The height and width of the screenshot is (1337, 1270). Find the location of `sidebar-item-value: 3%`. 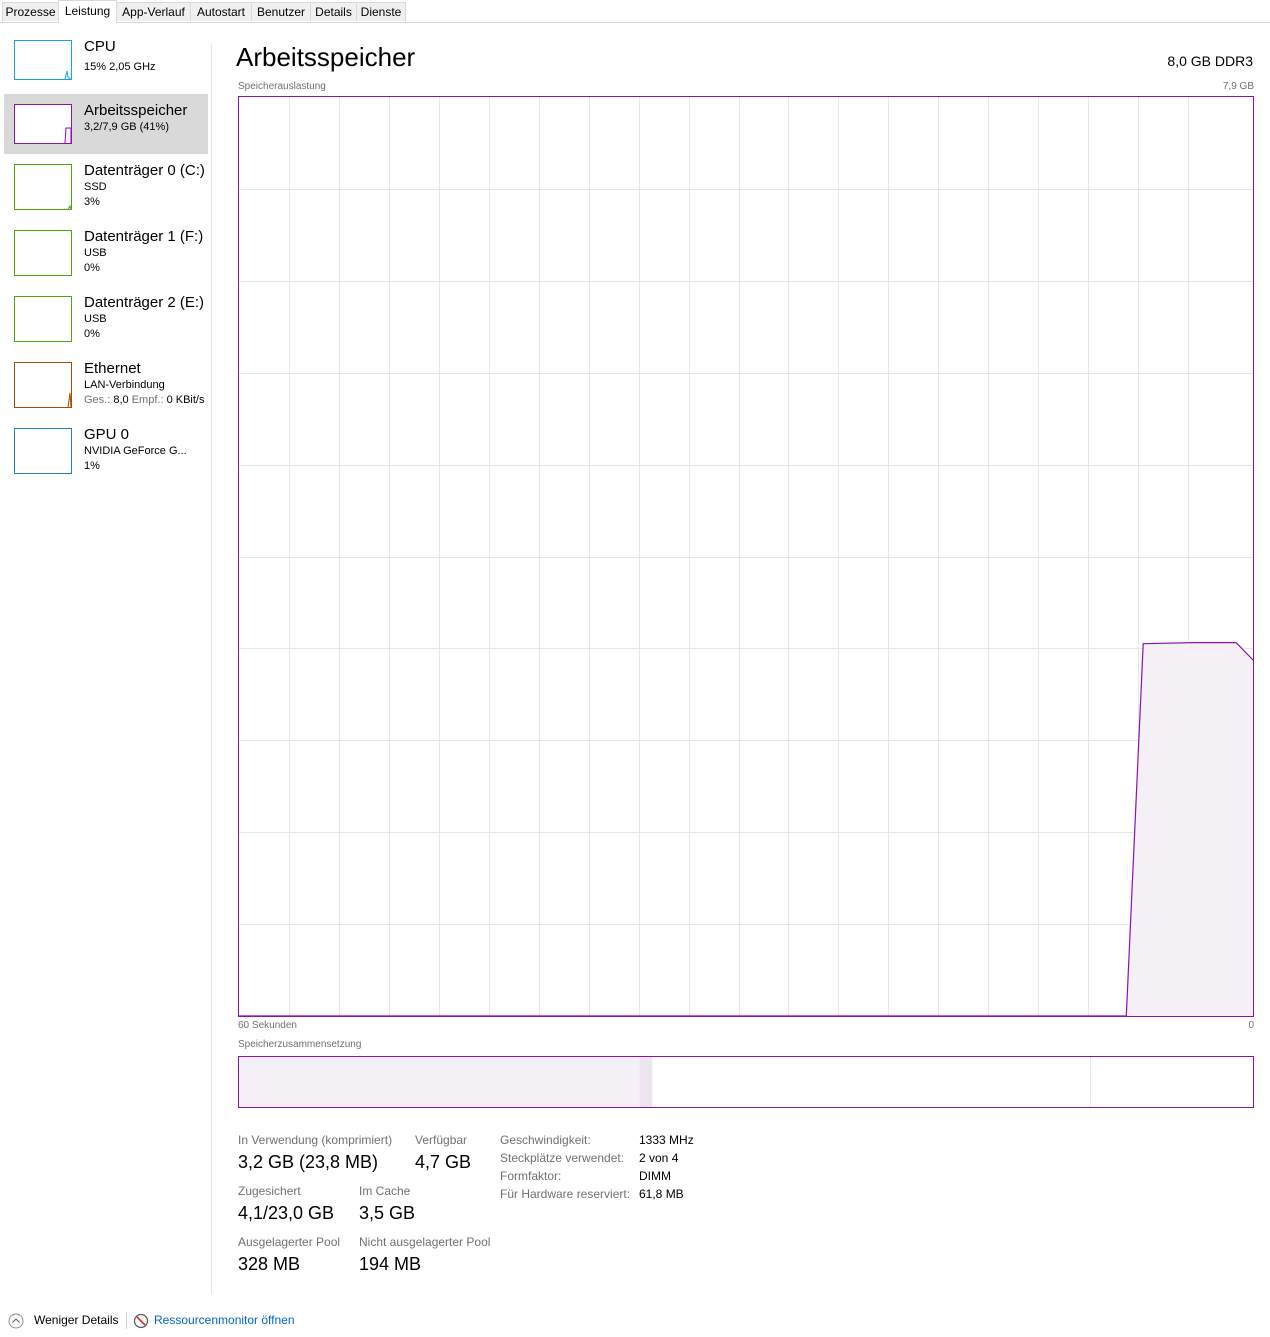

sidebar-item-value: 3% is located at coordinates (92, 202).